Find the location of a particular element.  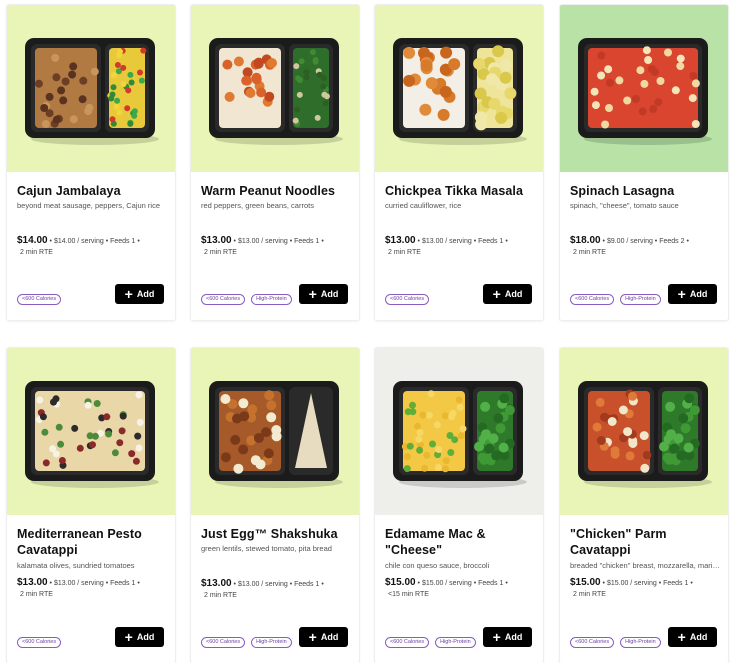

meal-description: red peppers, green beans, carrots is located at coordinates (257, 205).